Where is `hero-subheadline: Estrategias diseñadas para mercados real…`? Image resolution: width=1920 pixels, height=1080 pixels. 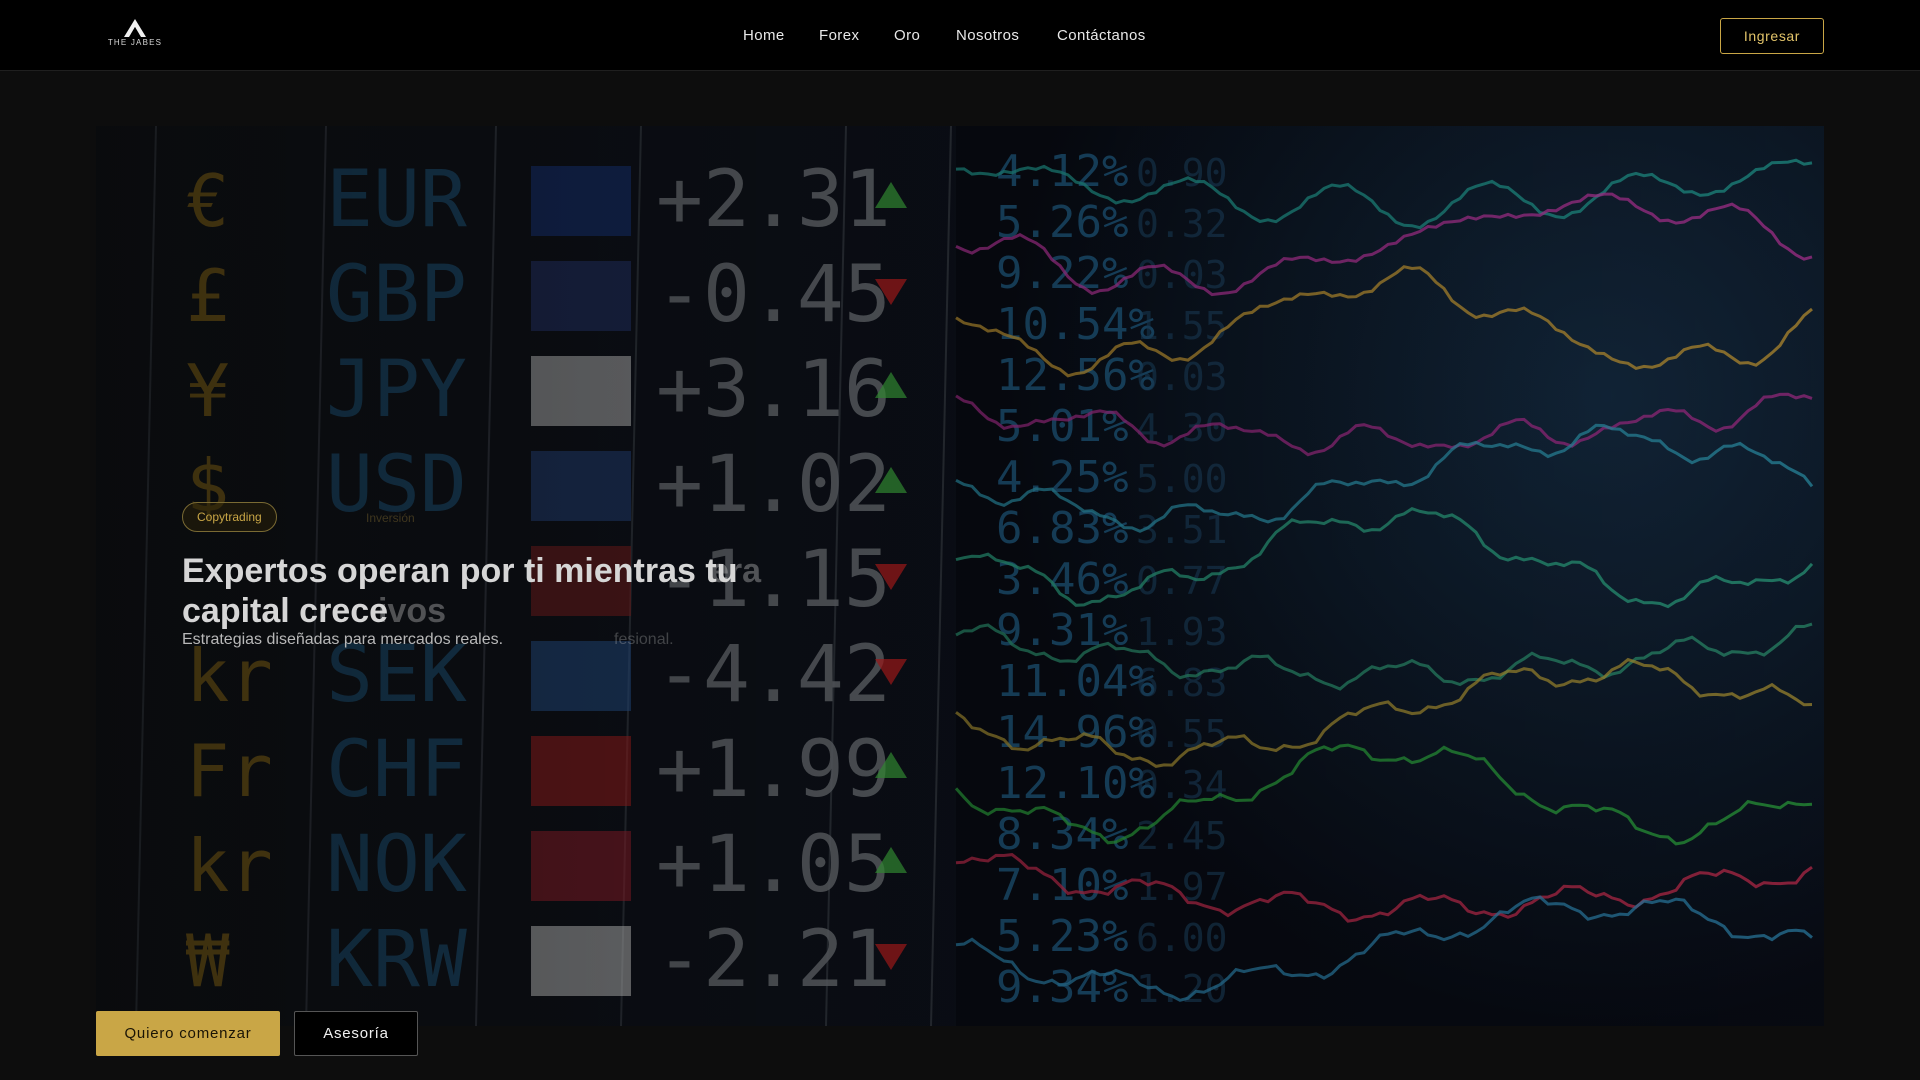 hero-subheadline: Estrategias diseñadas para mercados real… is located at coordinates (343, 639).